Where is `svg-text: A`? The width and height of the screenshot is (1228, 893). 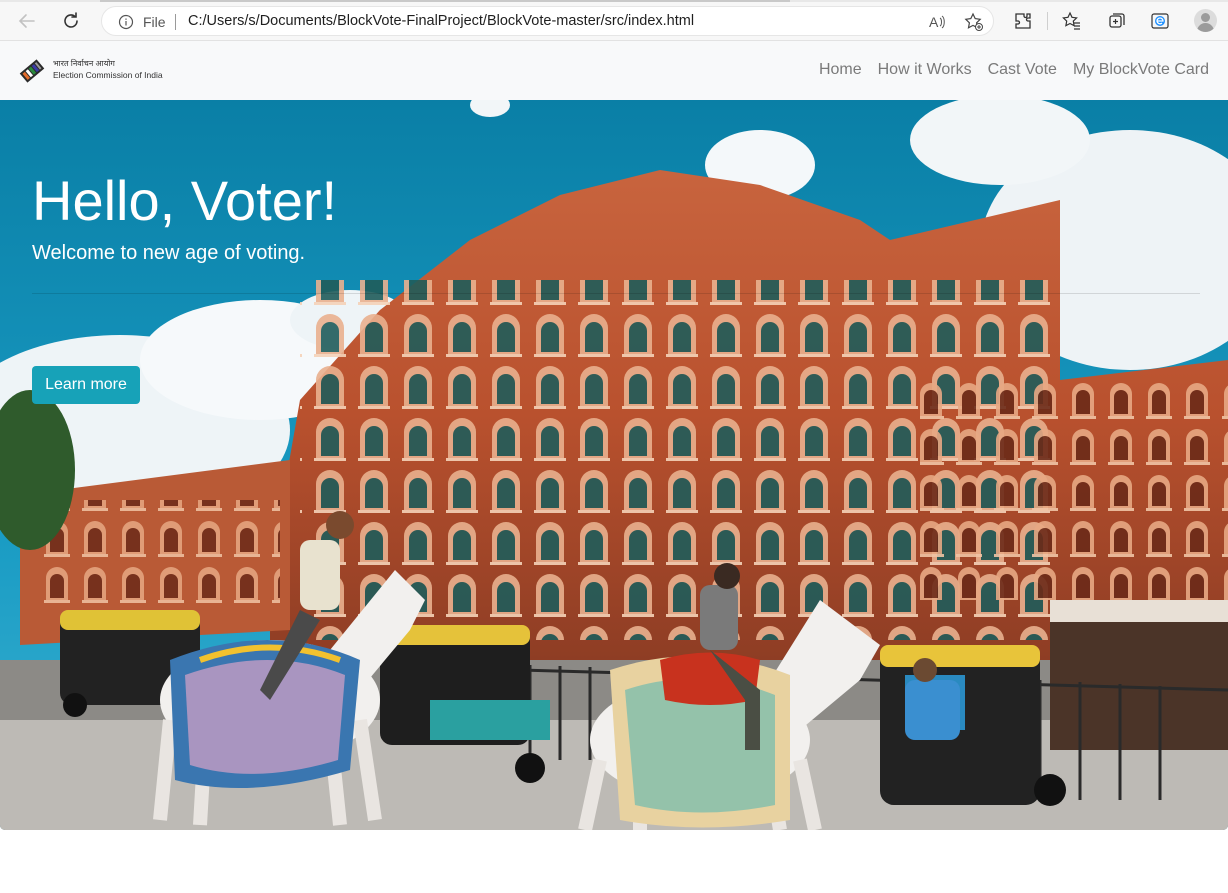 svg-text: A is located at coordinates (934, 22).